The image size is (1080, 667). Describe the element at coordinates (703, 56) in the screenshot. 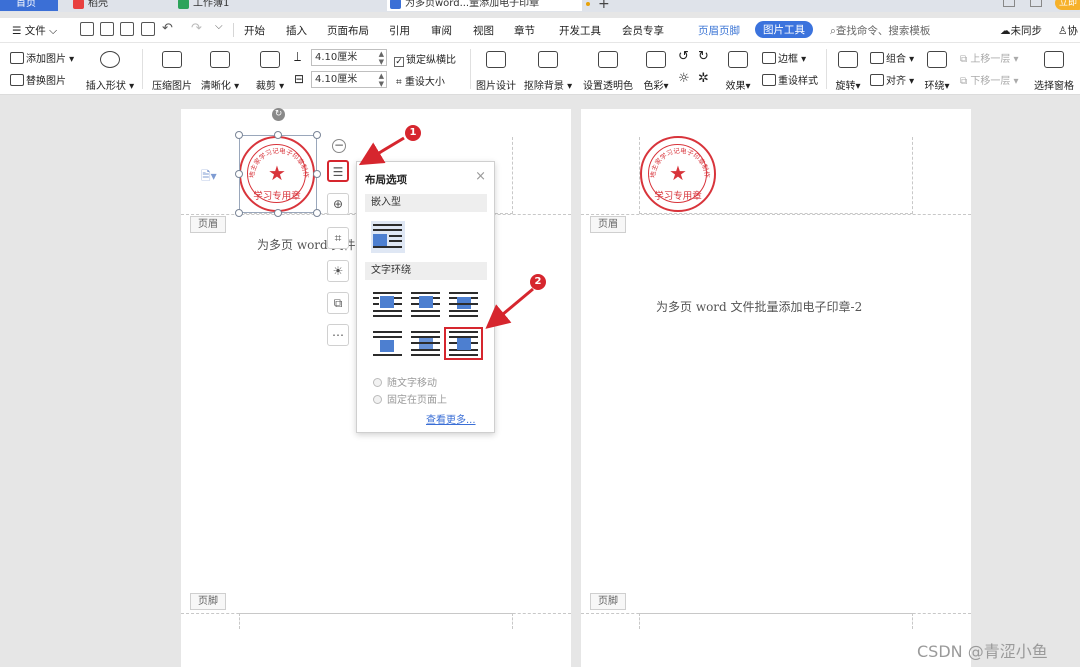

I see `rotate-right-icon: ↻` at that location.